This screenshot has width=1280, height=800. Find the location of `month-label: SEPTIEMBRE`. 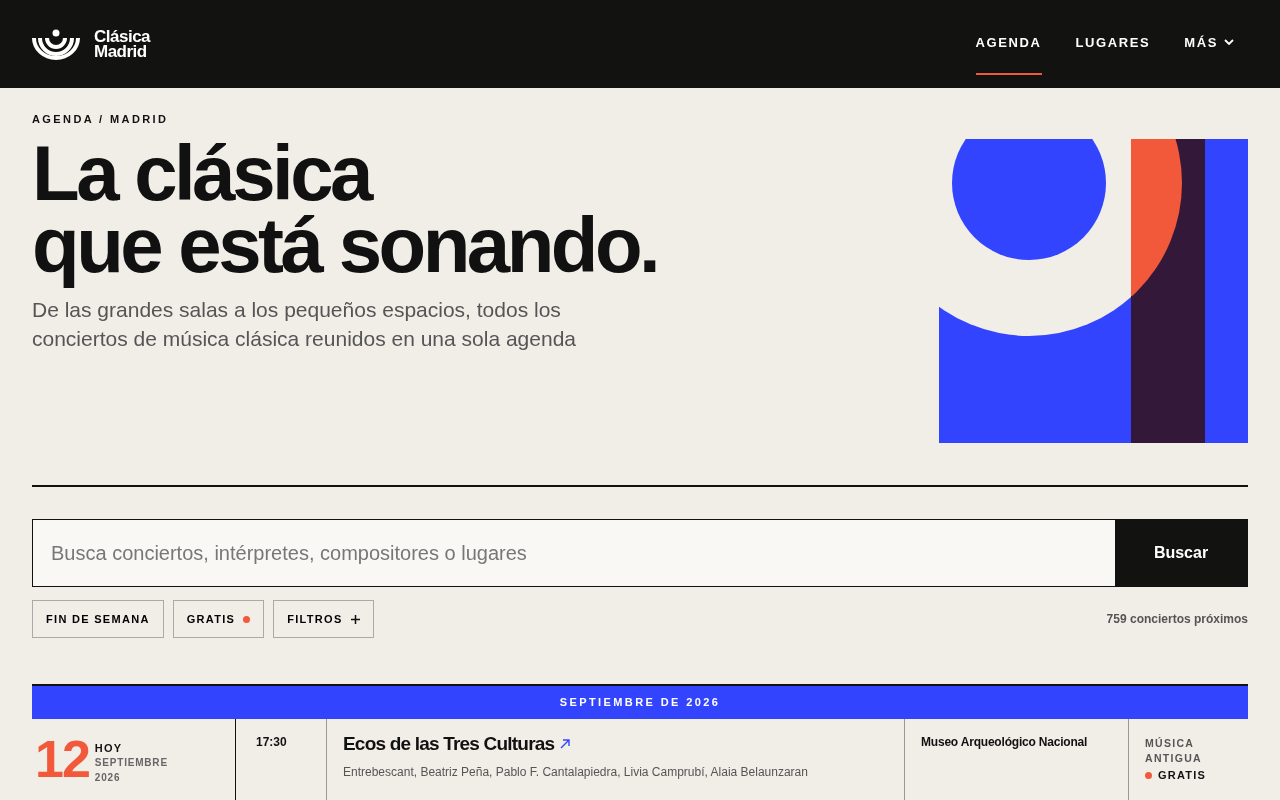

month-label: SEPTIEMBRE is located at coordinates (131, 763).